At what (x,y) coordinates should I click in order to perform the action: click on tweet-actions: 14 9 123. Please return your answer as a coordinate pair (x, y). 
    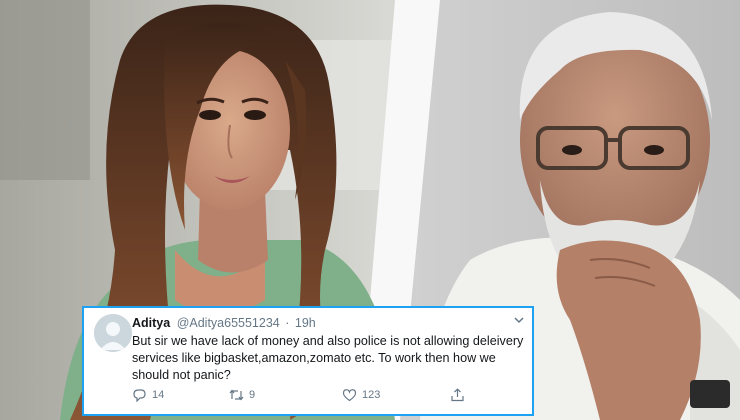
    Looking at the image, I should click on (317, 397).